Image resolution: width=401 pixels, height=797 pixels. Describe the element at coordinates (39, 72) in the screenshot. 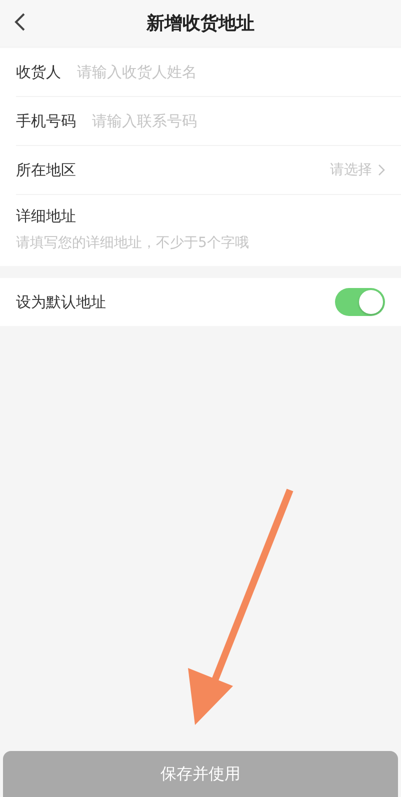

I see `field-label: 收货人` at that location.